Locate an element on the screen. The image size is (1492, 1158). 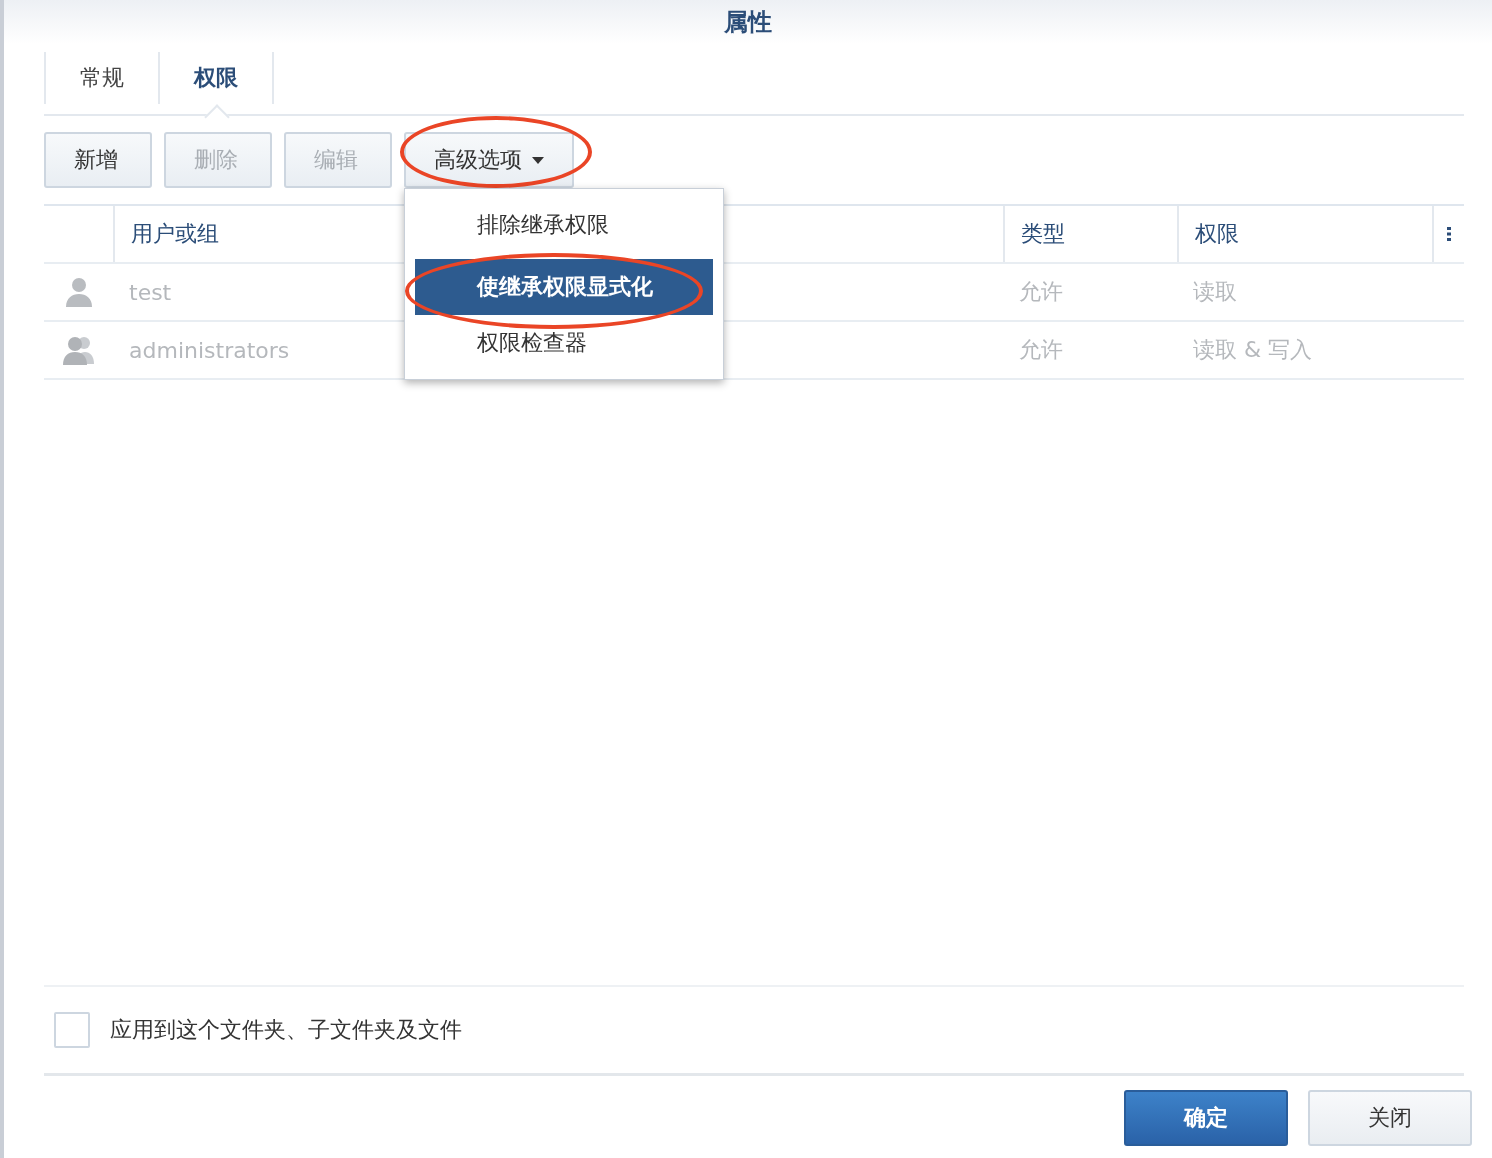
table-cell-text: 读取 & 写入 is located at coordinates (1253, 350).